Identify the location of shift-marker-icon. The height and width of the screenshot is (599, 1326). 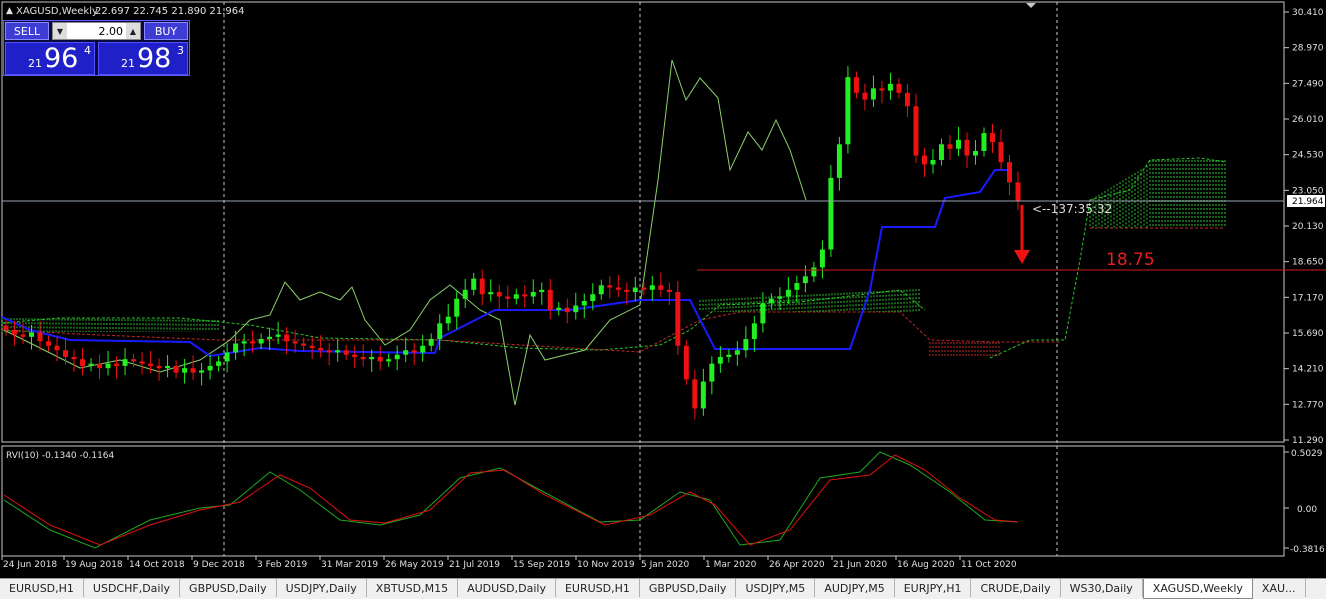
(1031, 5).